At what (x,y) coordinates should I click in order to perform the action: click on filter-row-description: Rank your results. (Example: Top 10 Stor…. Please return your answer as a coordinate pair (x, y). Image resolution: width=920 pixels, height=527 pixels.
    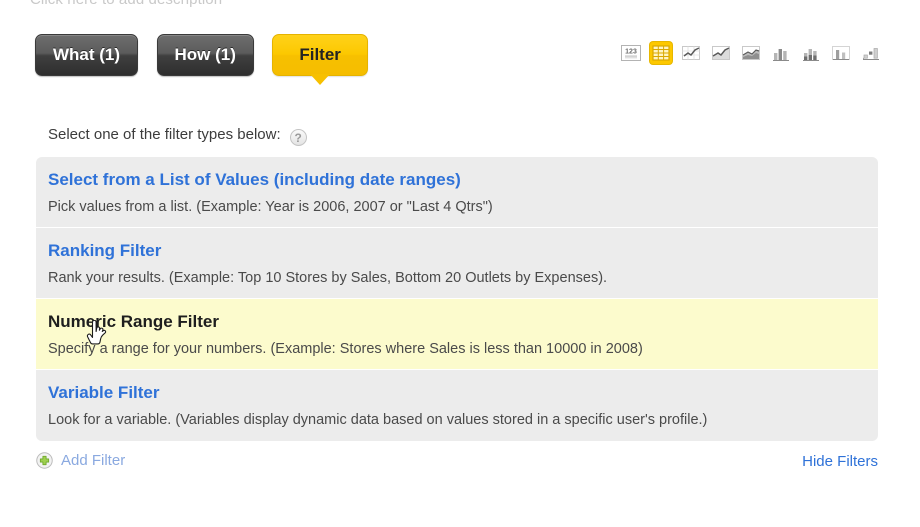
    Looking at the image, I should click on (328, 278).